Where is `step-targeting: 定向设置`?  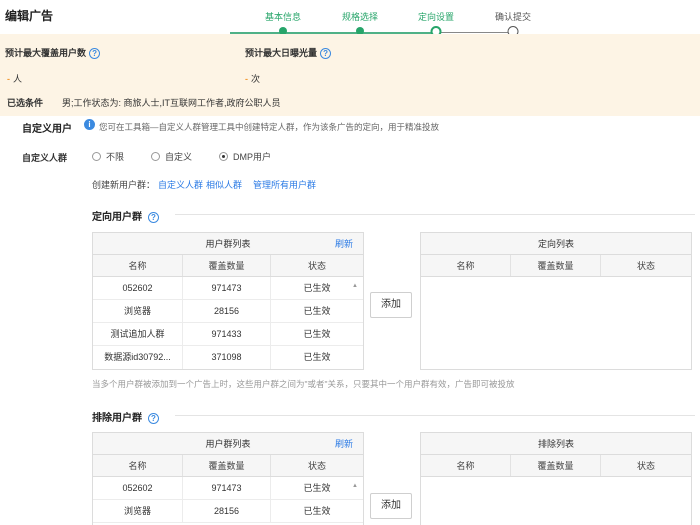
step-targeting: 定向设置 is located at coordinates (436, 16).